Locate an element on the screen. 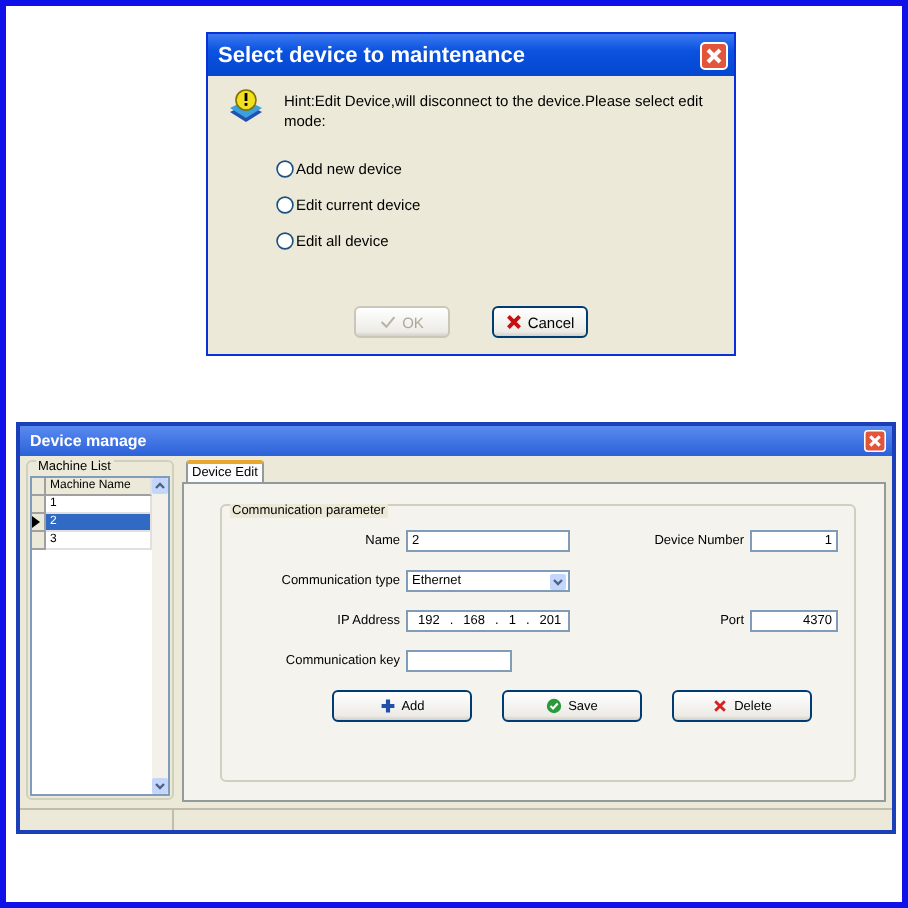 This screenshot has height=908, width=908. chevron-down-icon is located at coordinates (558, 581).